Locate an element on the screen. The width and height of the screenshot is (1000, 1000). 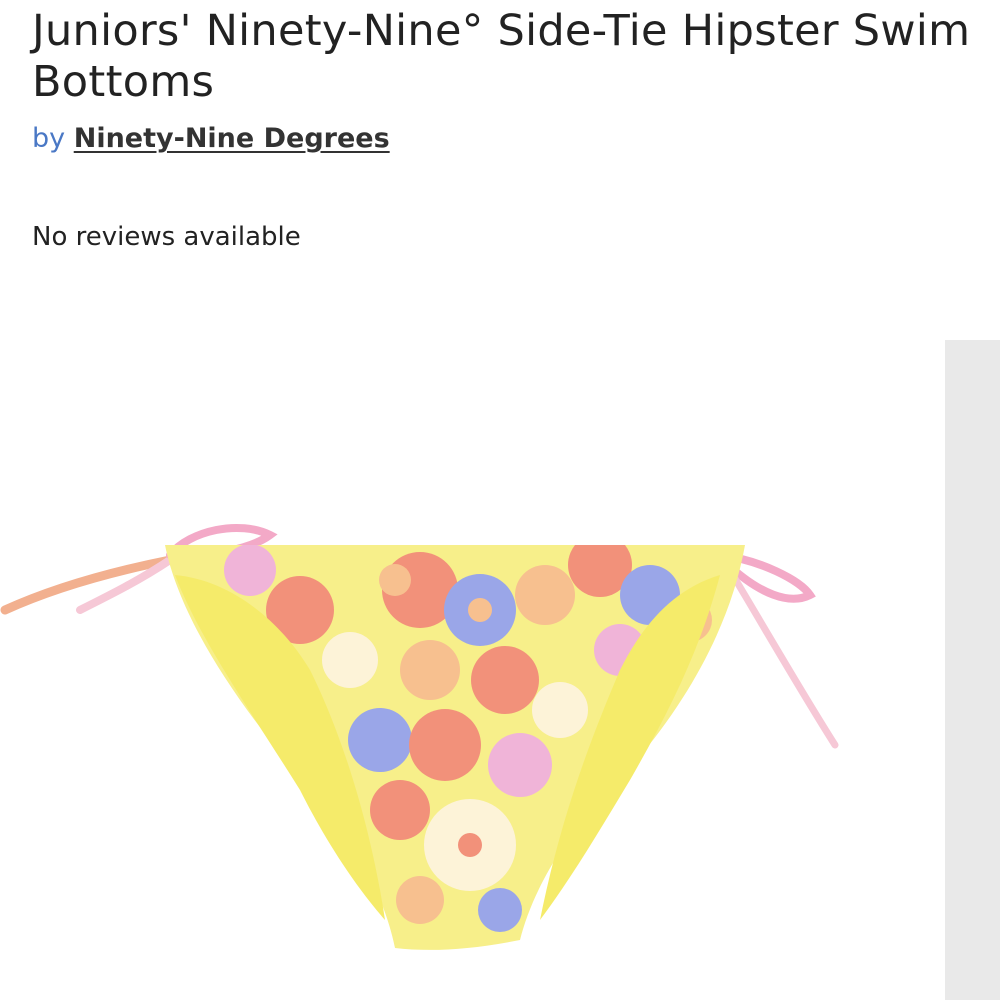
brand-byline: by Ninety-Nine Degrees is located at coordinates (211, 139).